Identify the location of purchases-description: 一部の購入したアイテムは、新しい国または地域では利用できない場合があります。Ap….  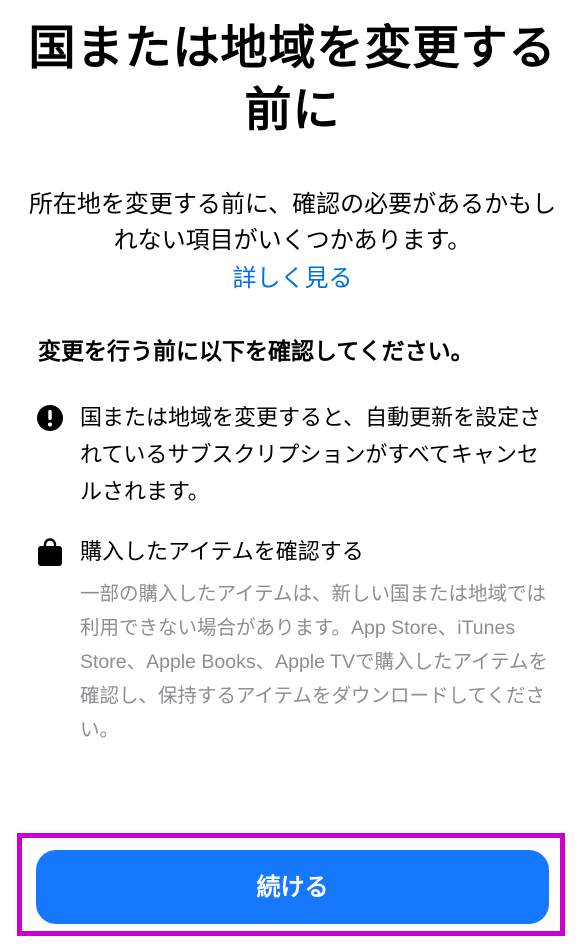
(314, 662).